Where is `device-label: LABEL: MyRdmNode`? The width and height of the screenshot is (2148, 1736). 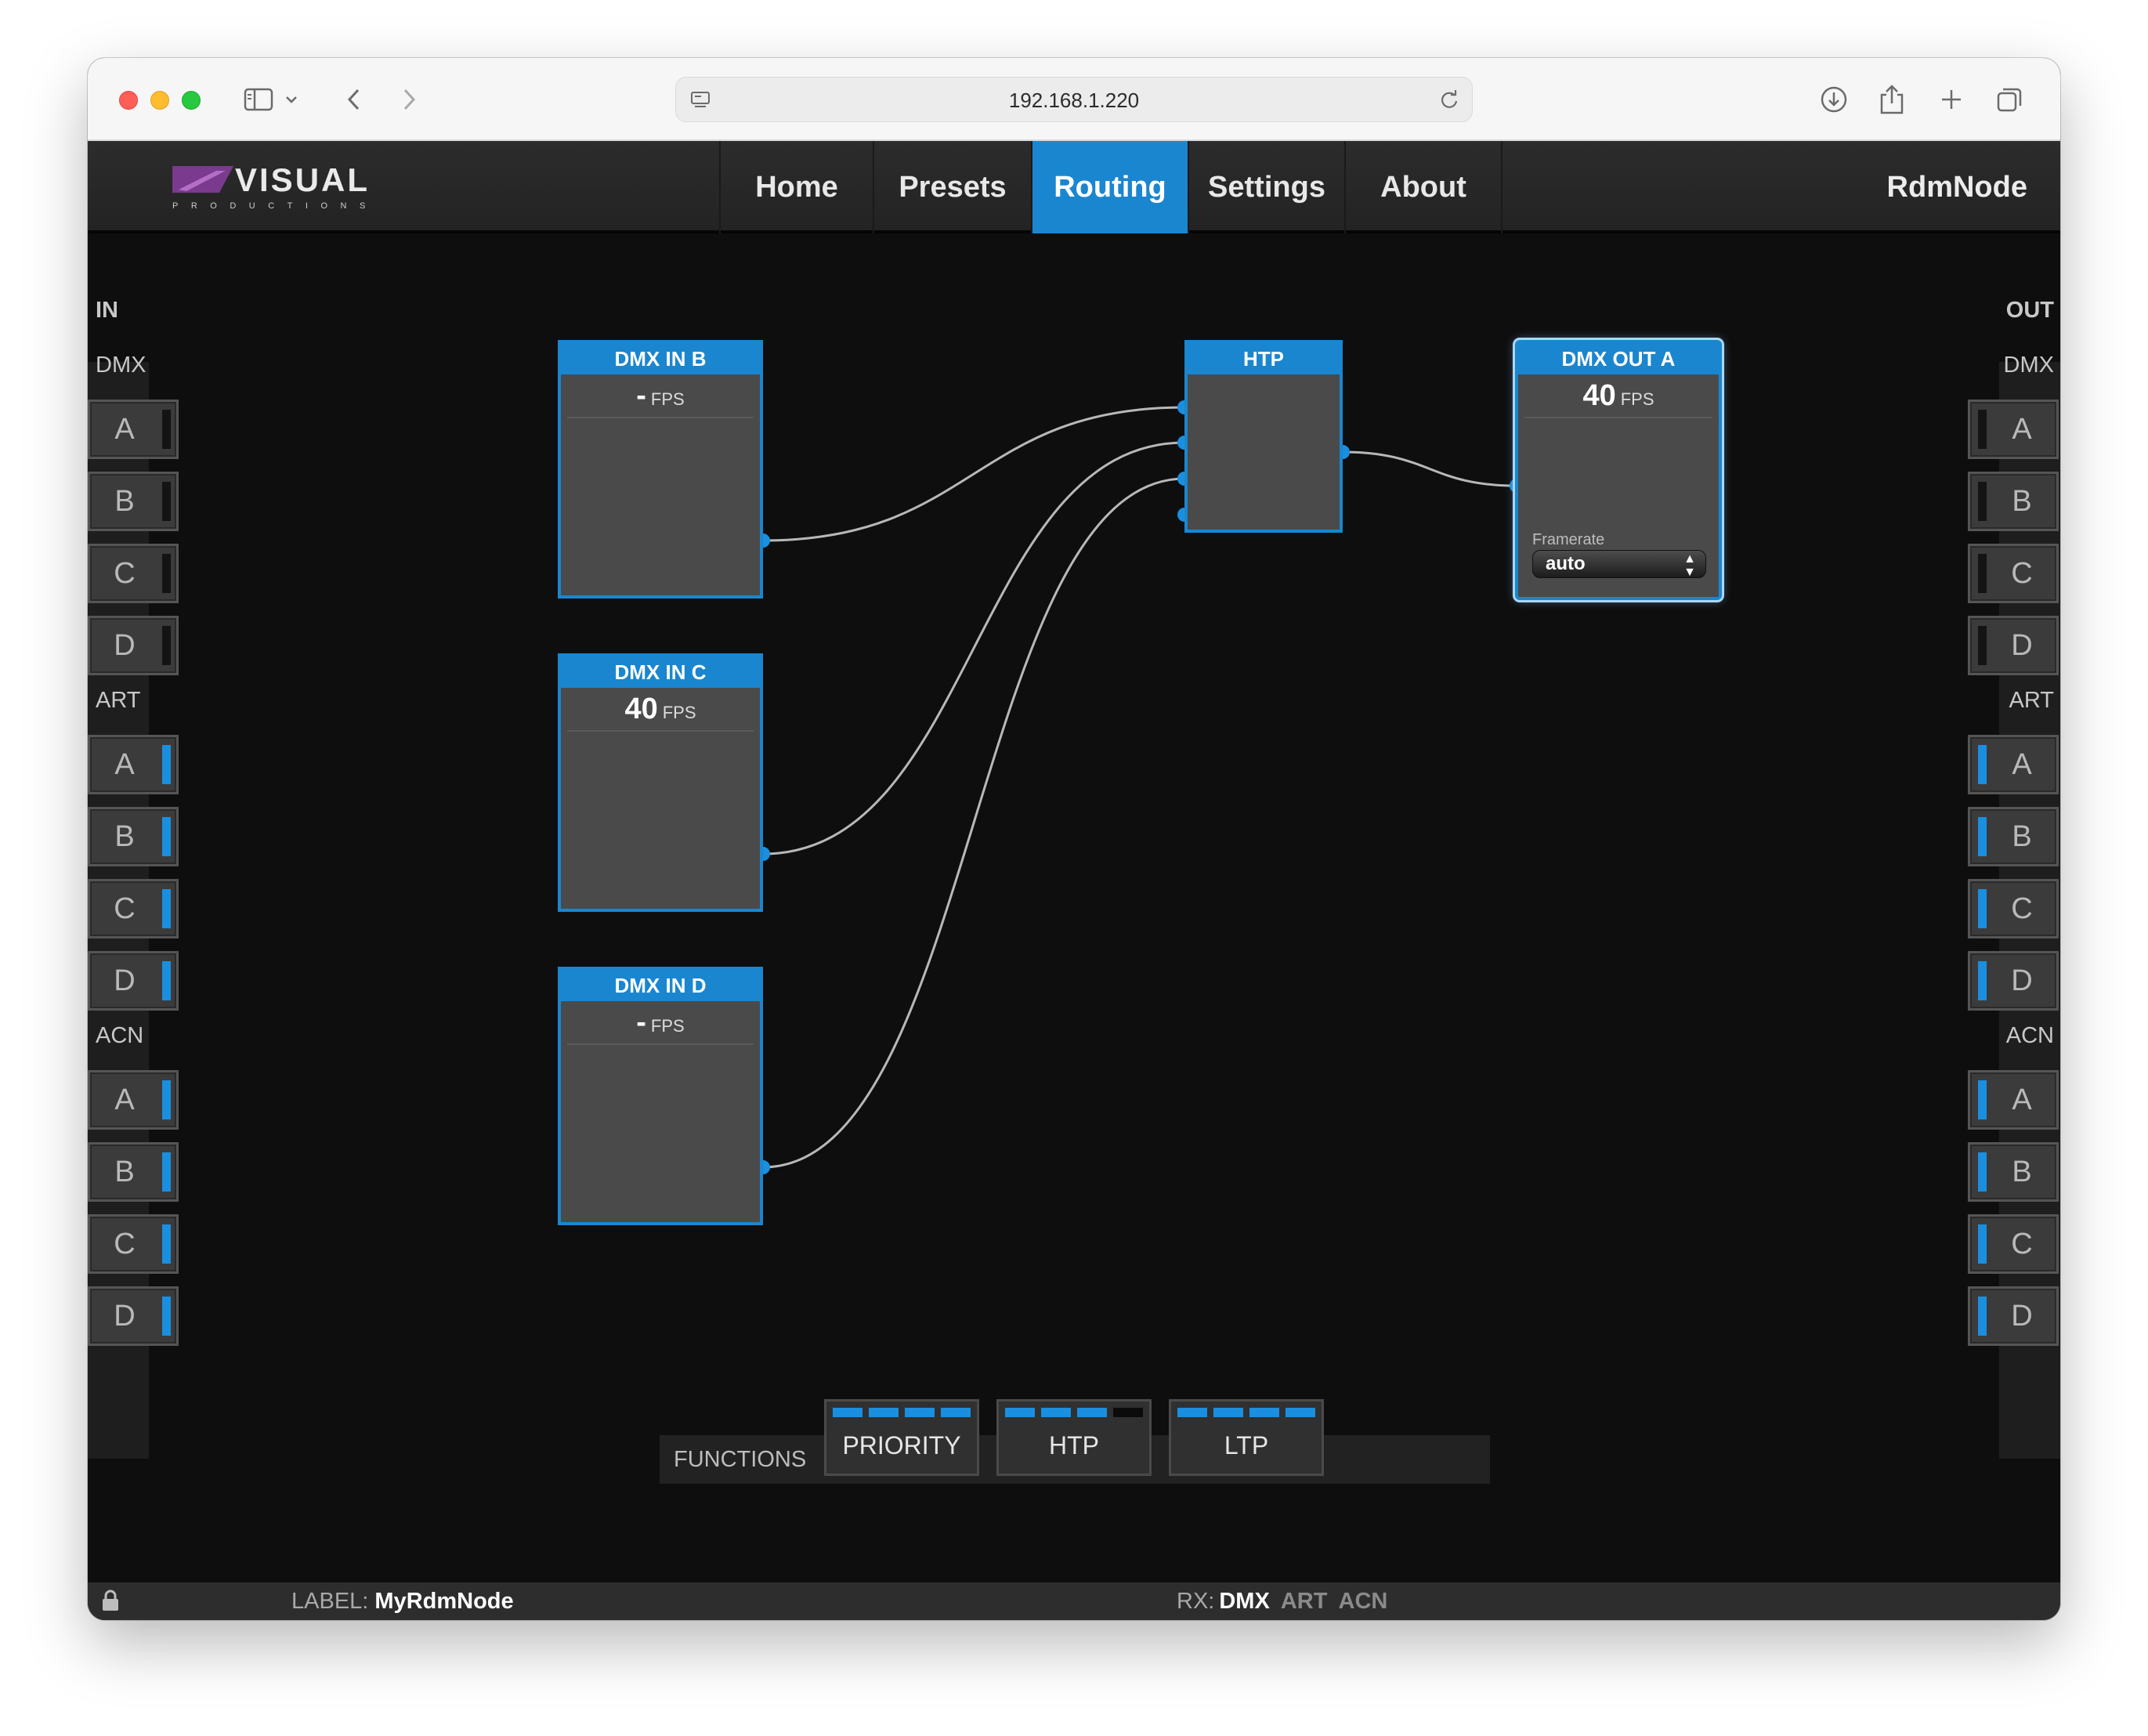 device-label: LABEL: MyRdmNode is located at coordinates (402, 1601).